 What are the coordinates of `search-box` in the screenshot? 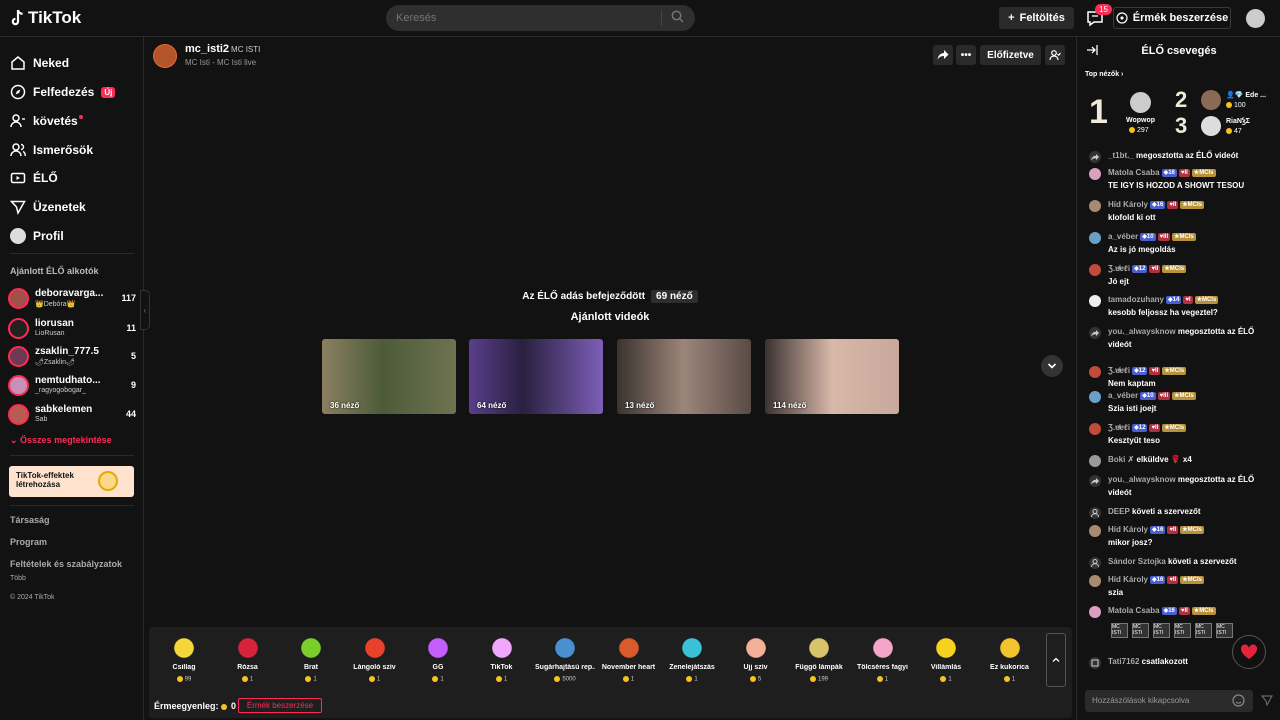 It's located at (540, 18).